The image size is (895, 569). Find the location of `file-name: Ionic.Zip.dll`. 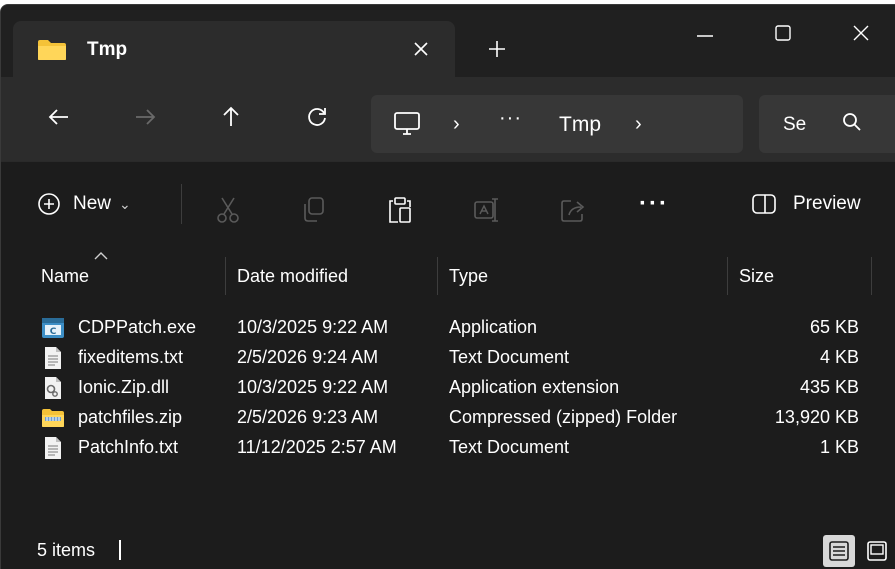

file-name: Ionic.Zip.dll is located at coordinates (124, 387).